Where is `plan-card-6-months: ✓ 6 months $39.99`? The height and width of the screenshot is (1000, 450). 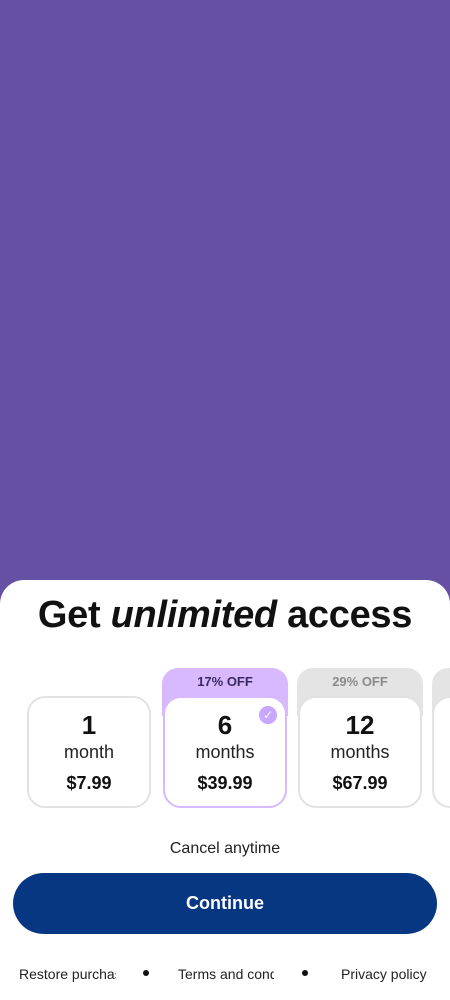 plan-card-6-months: ✓ 6 months $39.99 is located at coordinates (225, 752).